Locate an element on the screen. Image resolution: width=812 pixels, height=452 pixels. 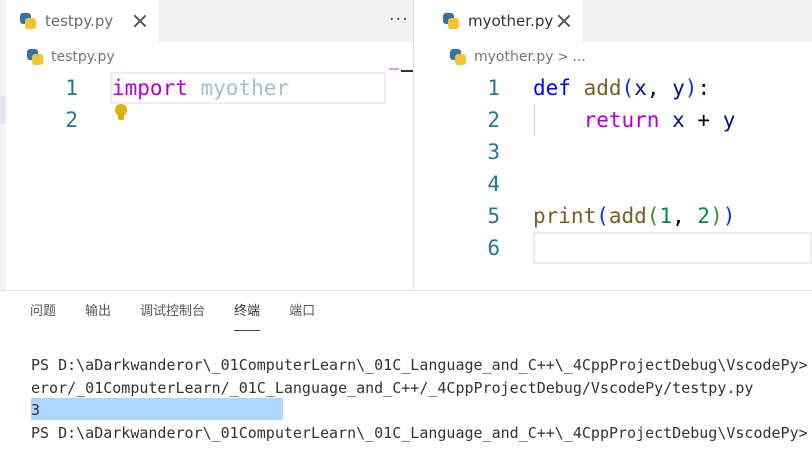
code-line: 2 return x + y is located at coordinates (620, 120).